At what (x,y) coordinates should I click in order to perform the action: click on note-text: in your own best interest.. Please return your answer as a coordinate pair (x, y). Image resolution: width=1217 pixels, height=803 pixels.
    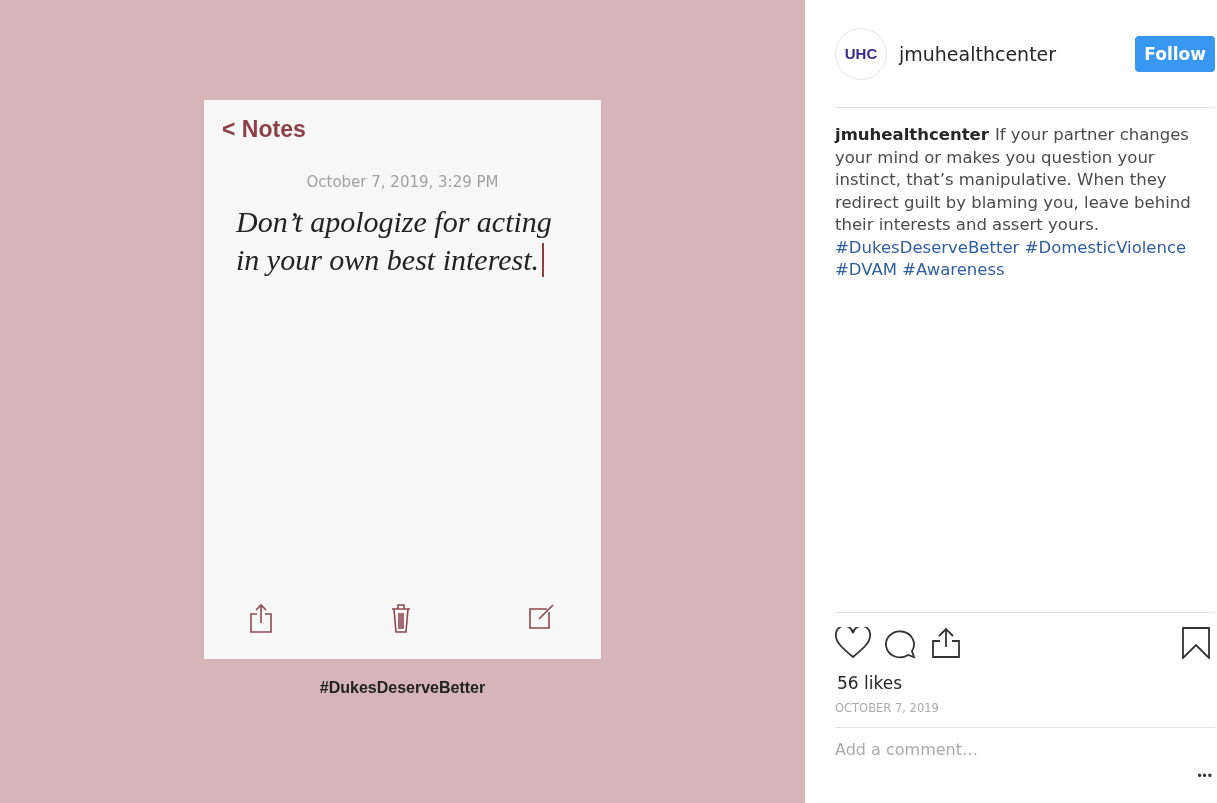
    Looking at the image, I should click on (388, 260).